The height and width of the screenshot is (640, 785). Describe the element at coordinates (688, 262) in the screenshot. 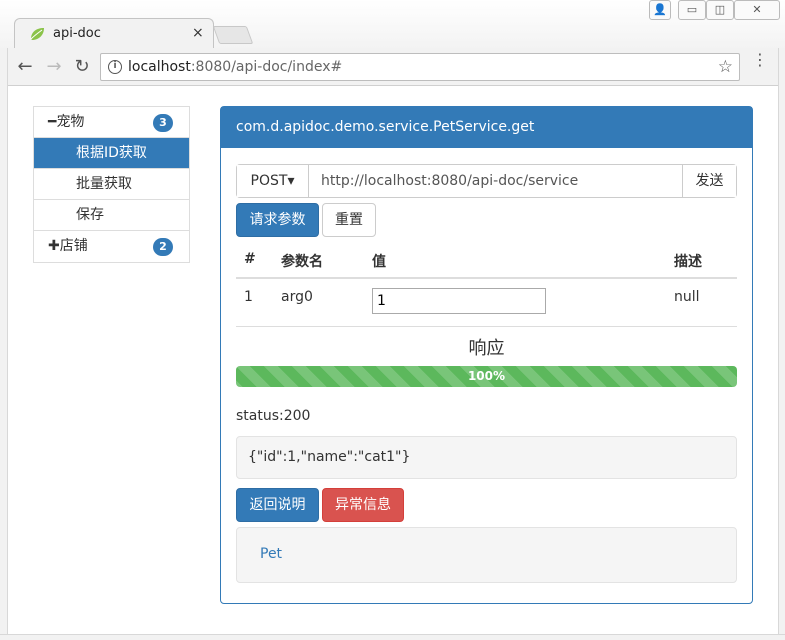

I see `header-description: 描述` at that location.